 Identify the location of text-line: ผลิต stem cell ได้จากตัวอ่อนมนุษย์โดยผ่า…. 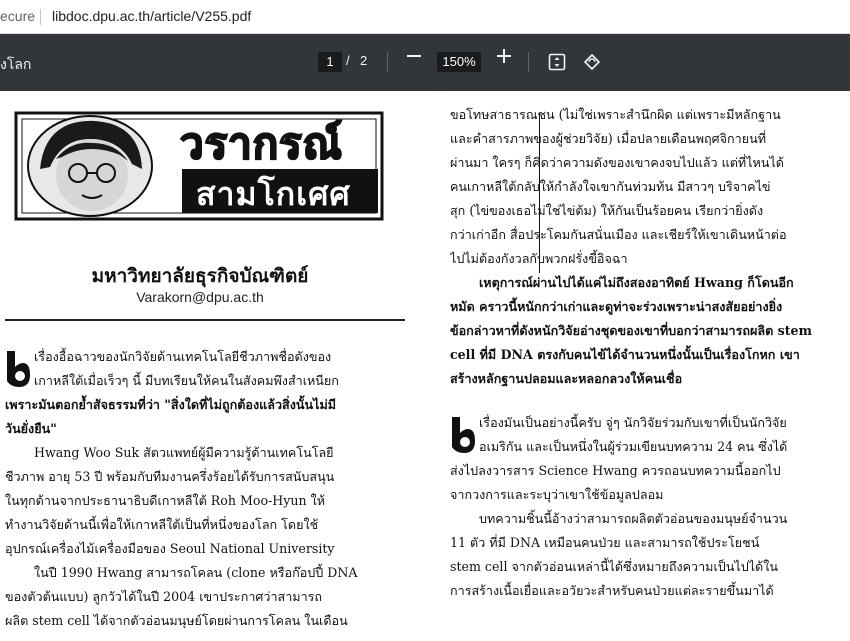
(176, 620).